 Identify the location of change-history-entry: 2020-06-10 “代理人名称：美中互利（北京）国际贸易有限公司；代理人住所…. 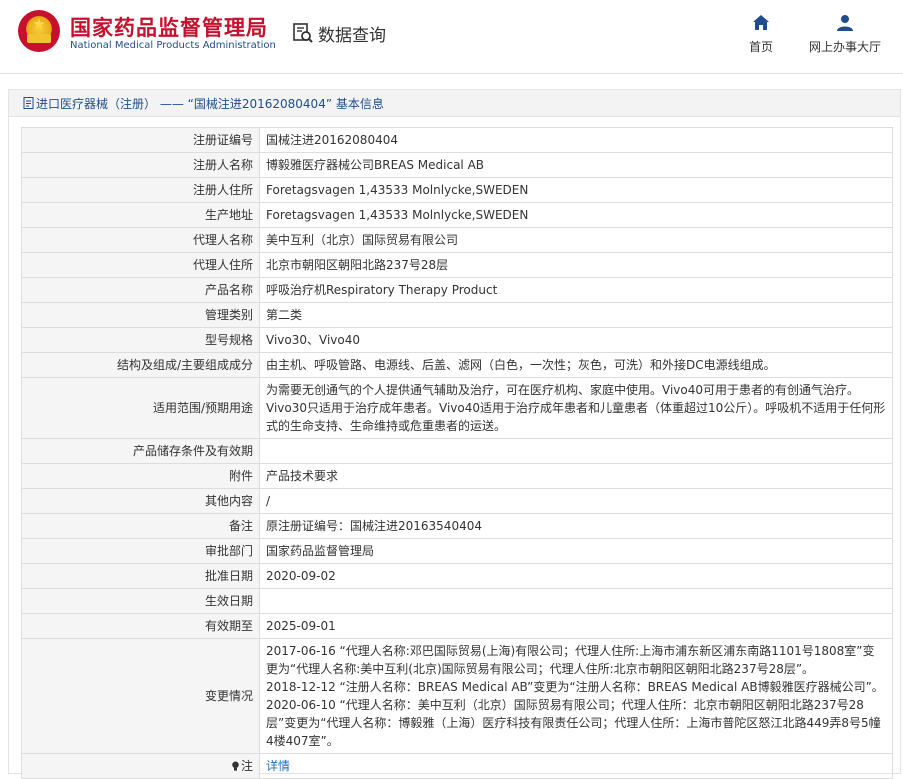
(573, 723).